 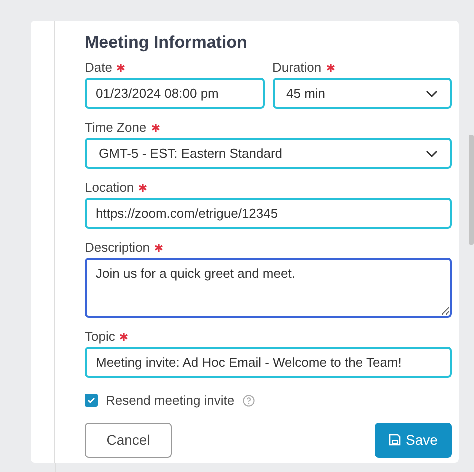 What do you see at coordinates (117, 248) in the screenshot?
I see `field-label: Description` at bounding box center [117, 248].